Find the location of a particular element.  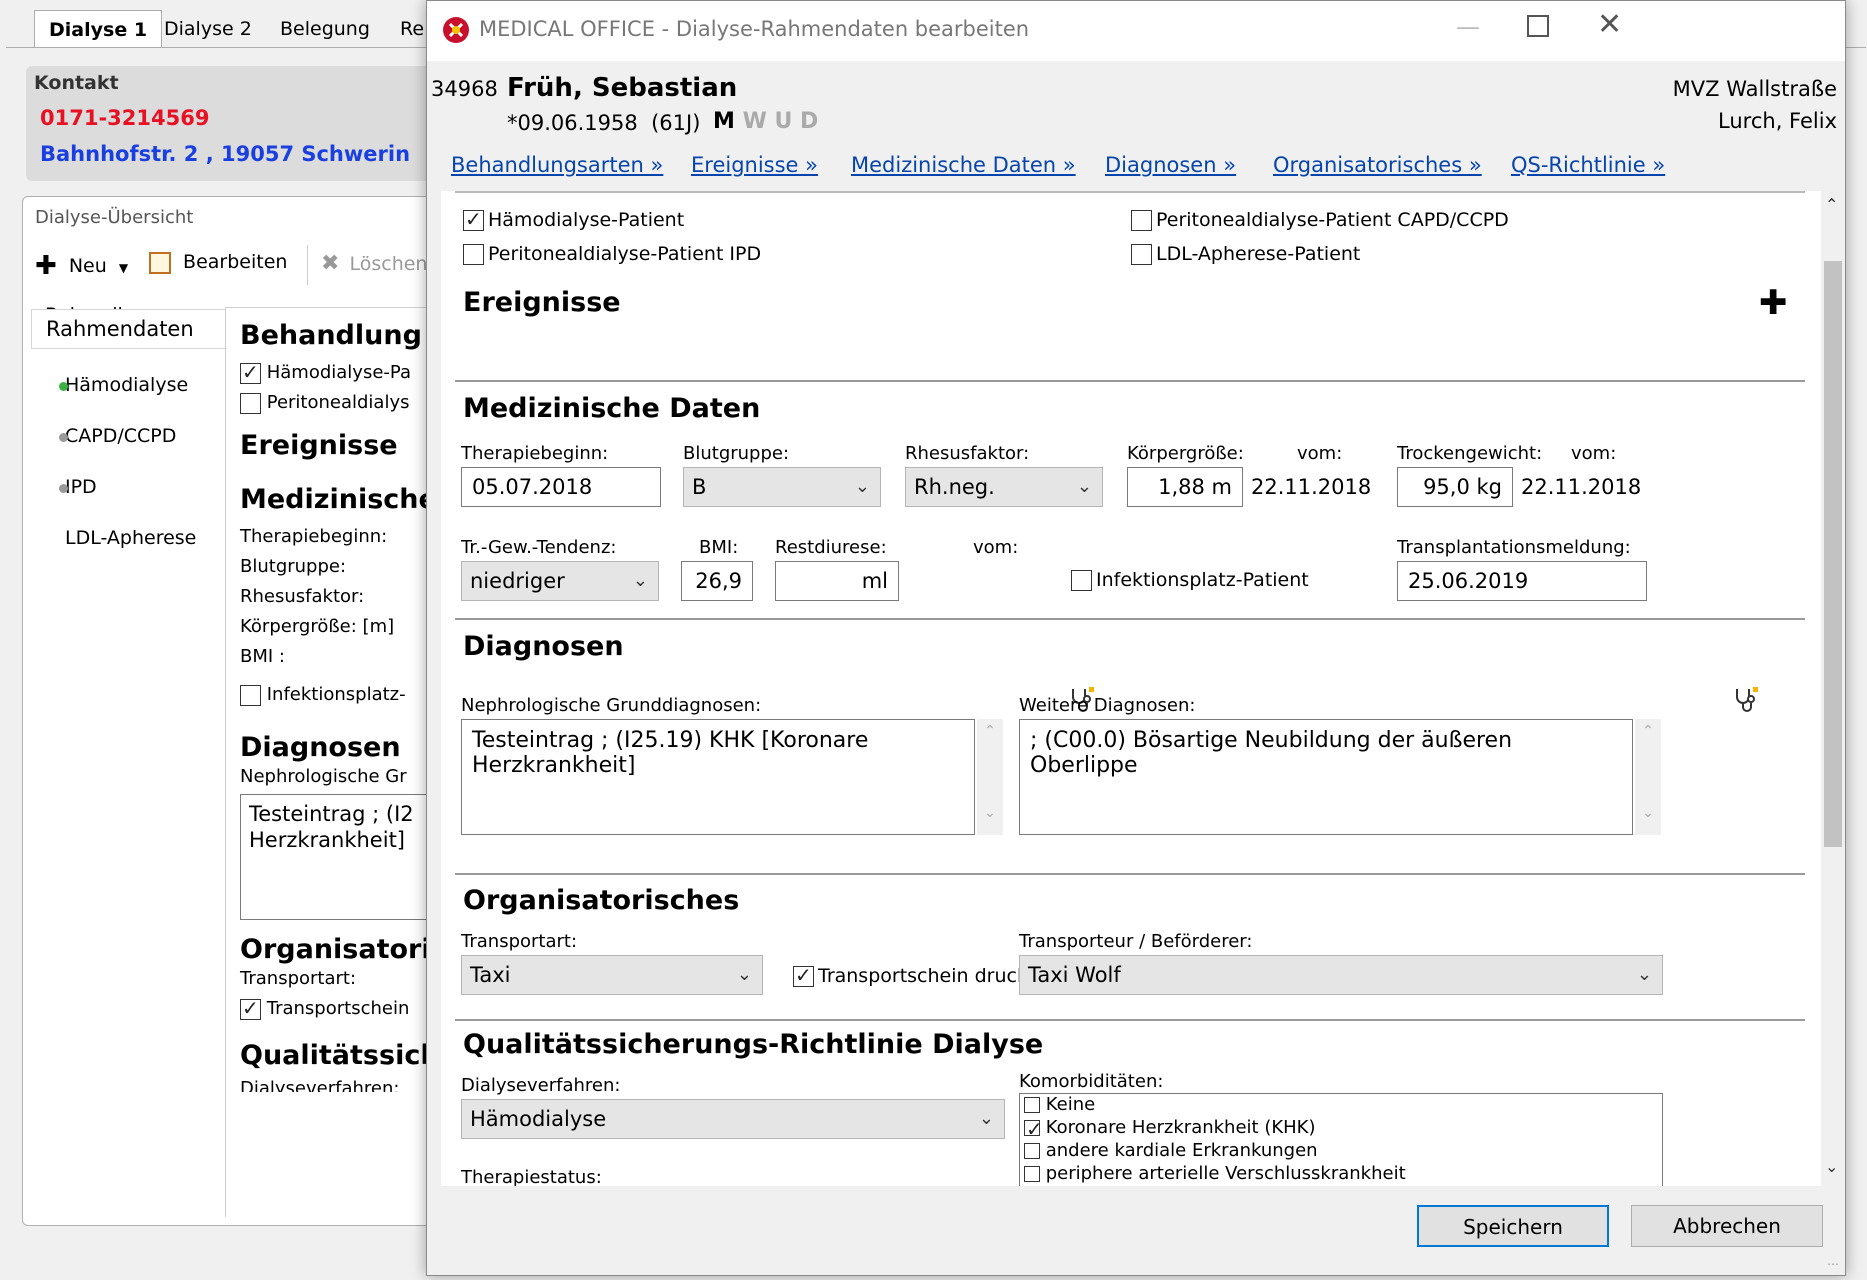

panel-haemo-checkbox: Hämodialyse-Pa is located at coordinates (325, 372).